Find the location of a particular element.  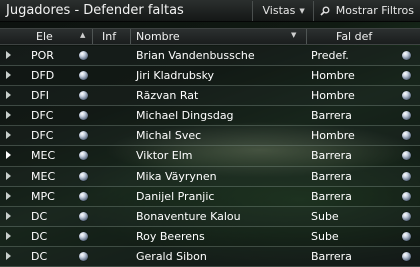

chevron-down-icon: ▼ is located at coordinates (302, 10).